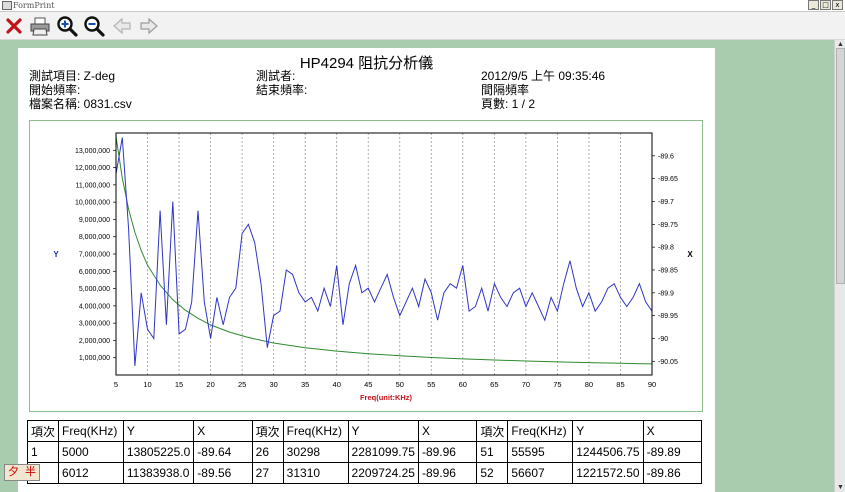  I want to click on maximize-button: □, so click(825, 5).